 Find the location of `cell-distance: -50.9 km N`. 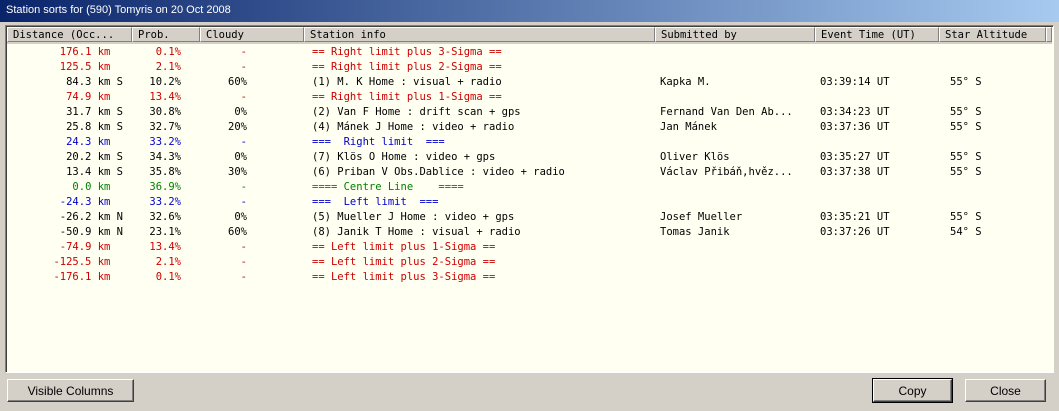

cell-distance: -50.9 km N is located at coordinates (91, 232).